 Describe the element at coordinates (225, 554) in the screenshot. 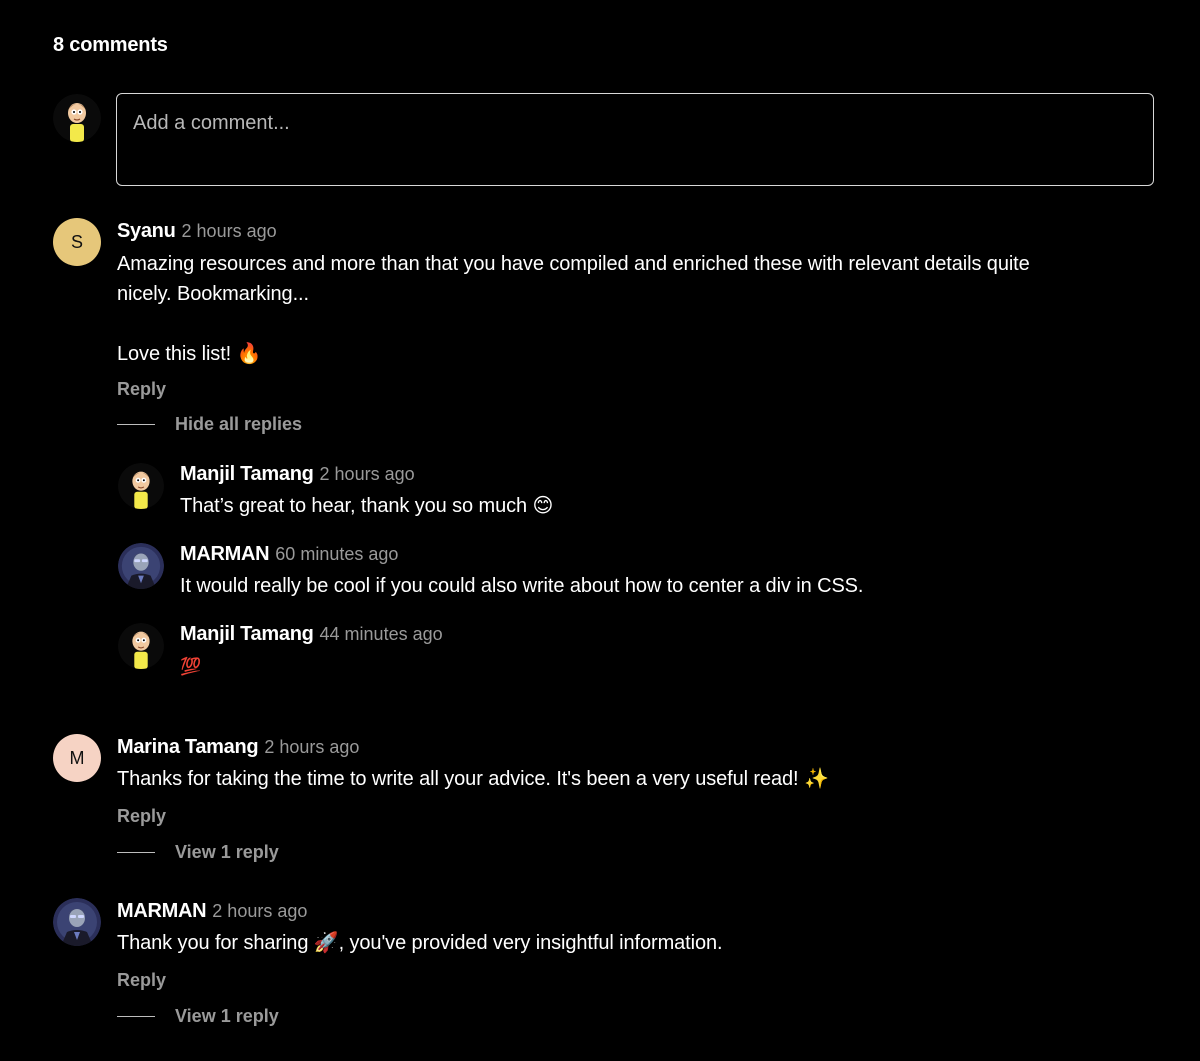

I see `reply-author: MARMAN` at that location.